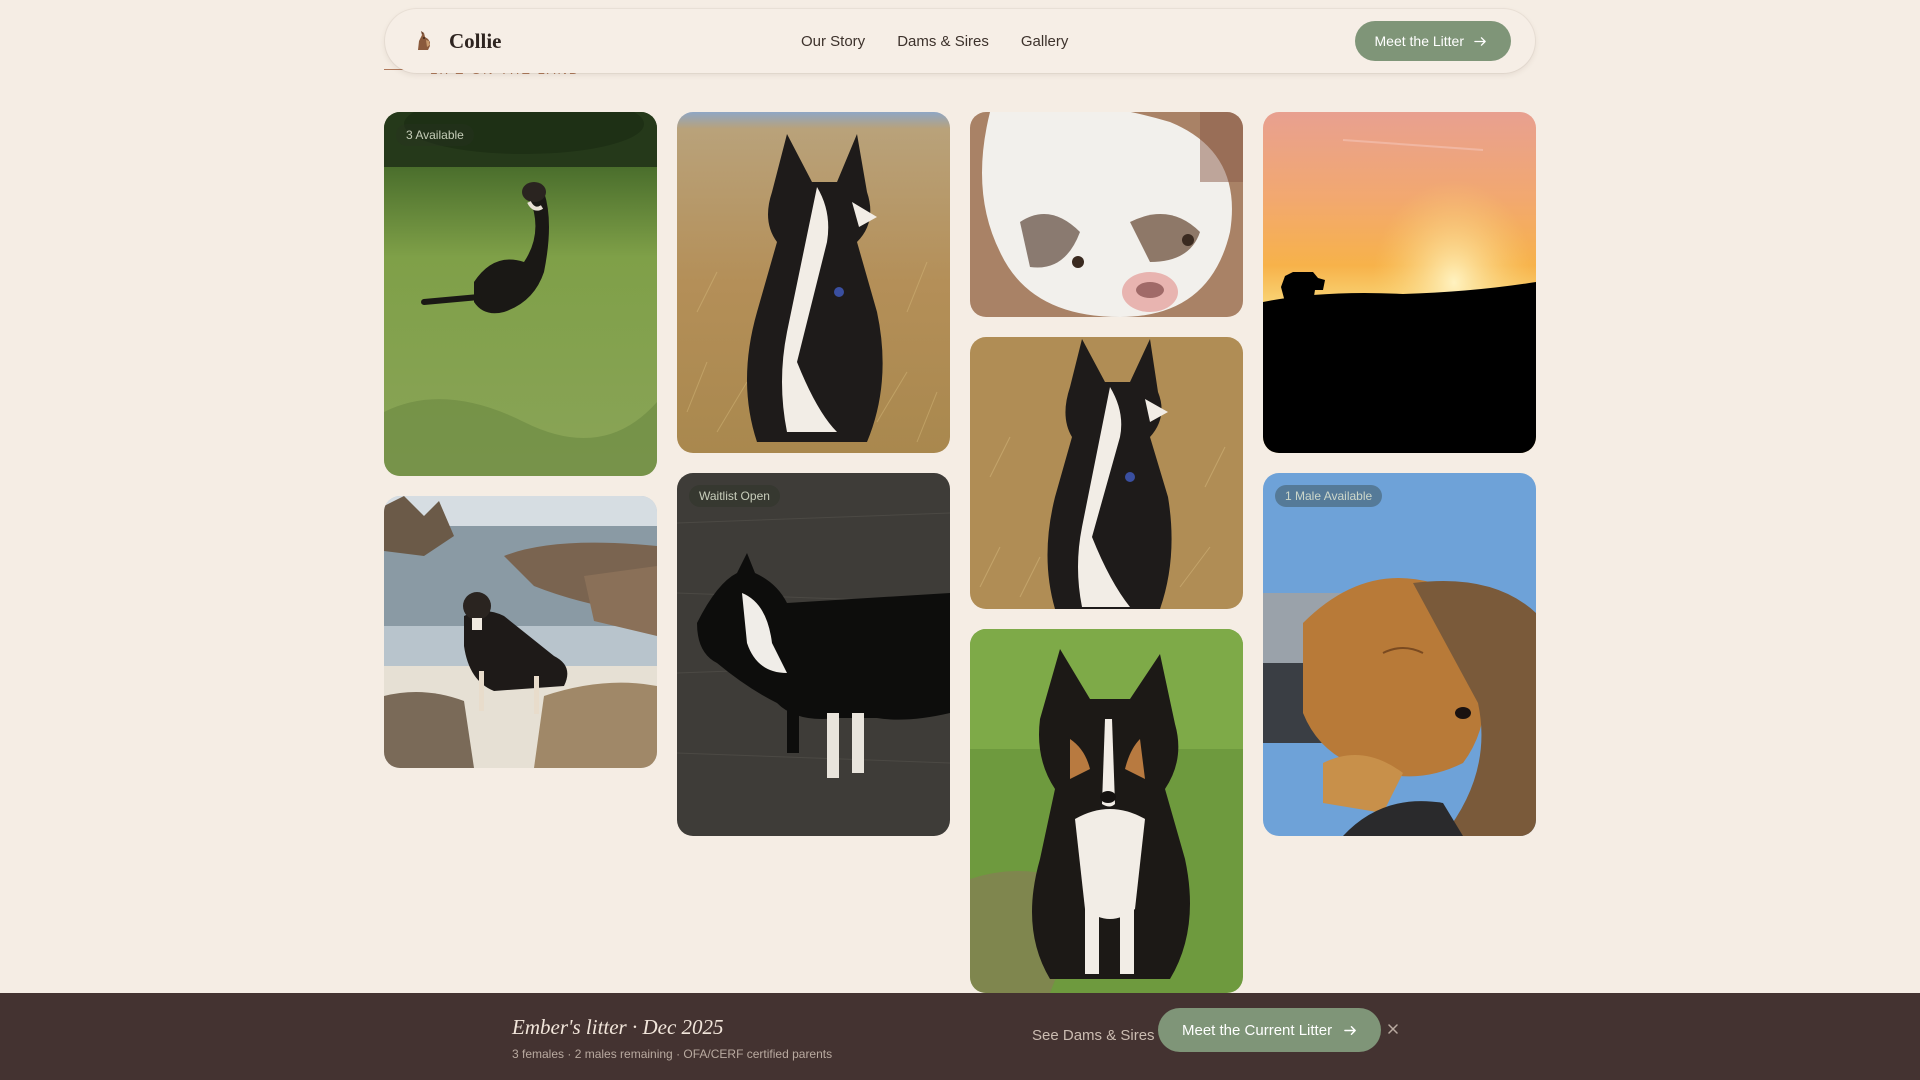 This screenshot has width=1920, height=1080. I want to click on gallery-photo-wheat-collie, so click(813, 282).